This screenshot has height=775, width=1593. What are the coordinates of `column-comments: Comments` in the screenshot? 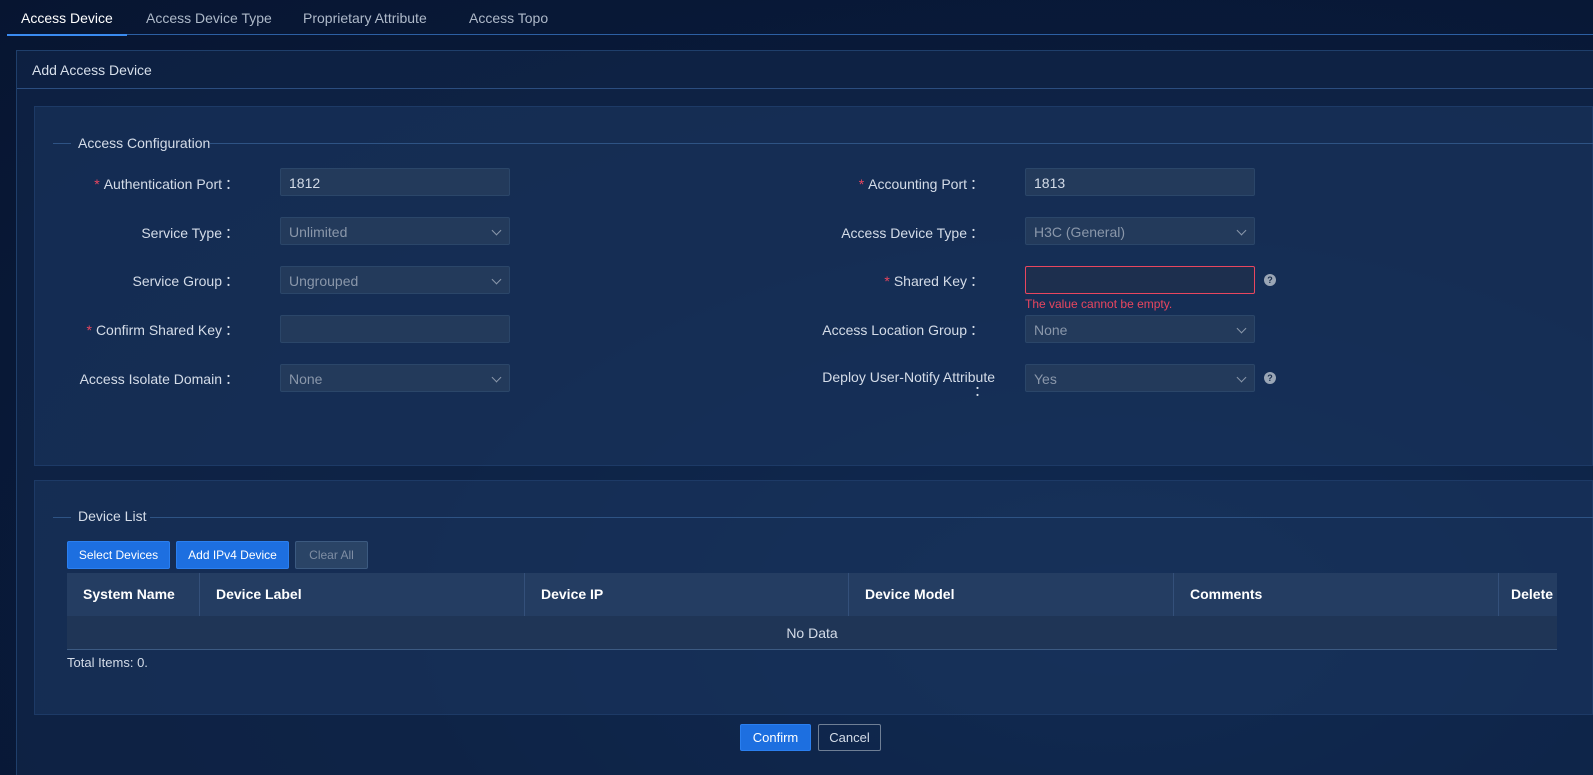 It's located at (1335, 594).